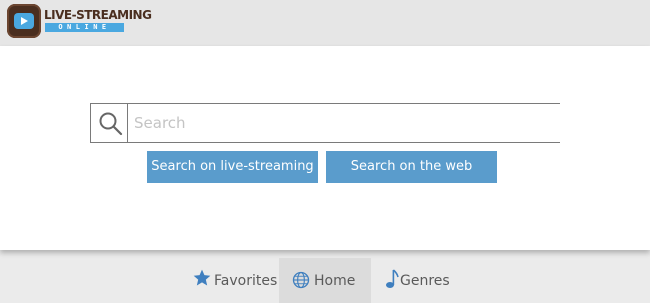 The image size is (650, 303). Describe the element at coordinates (341, 123) in the screenshot. I see `search-input` at that location.